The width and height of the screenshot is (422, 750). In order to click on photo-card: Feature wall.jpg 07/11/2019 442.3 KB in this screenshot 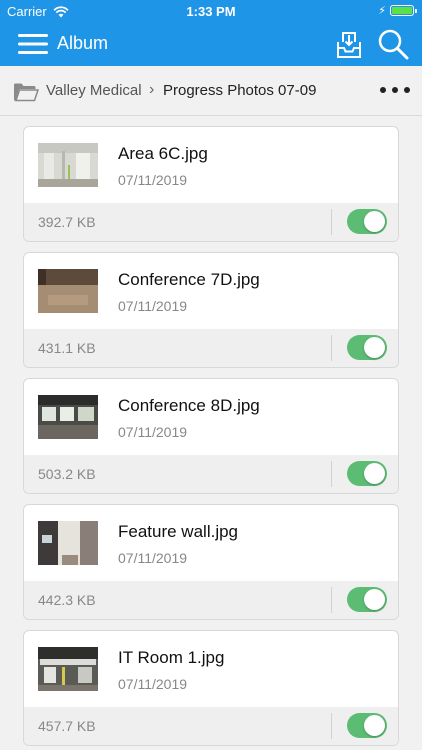, I will do `click(211, 562)`.